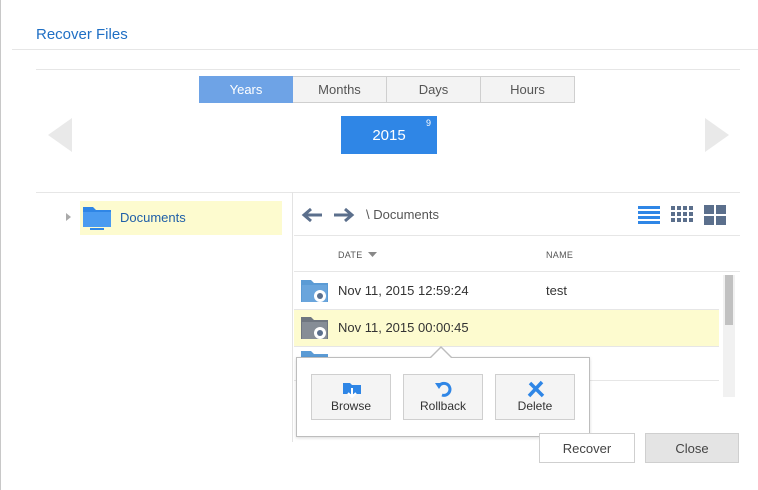  I want to click on rollback-label: Rollback, so click(443, 406).